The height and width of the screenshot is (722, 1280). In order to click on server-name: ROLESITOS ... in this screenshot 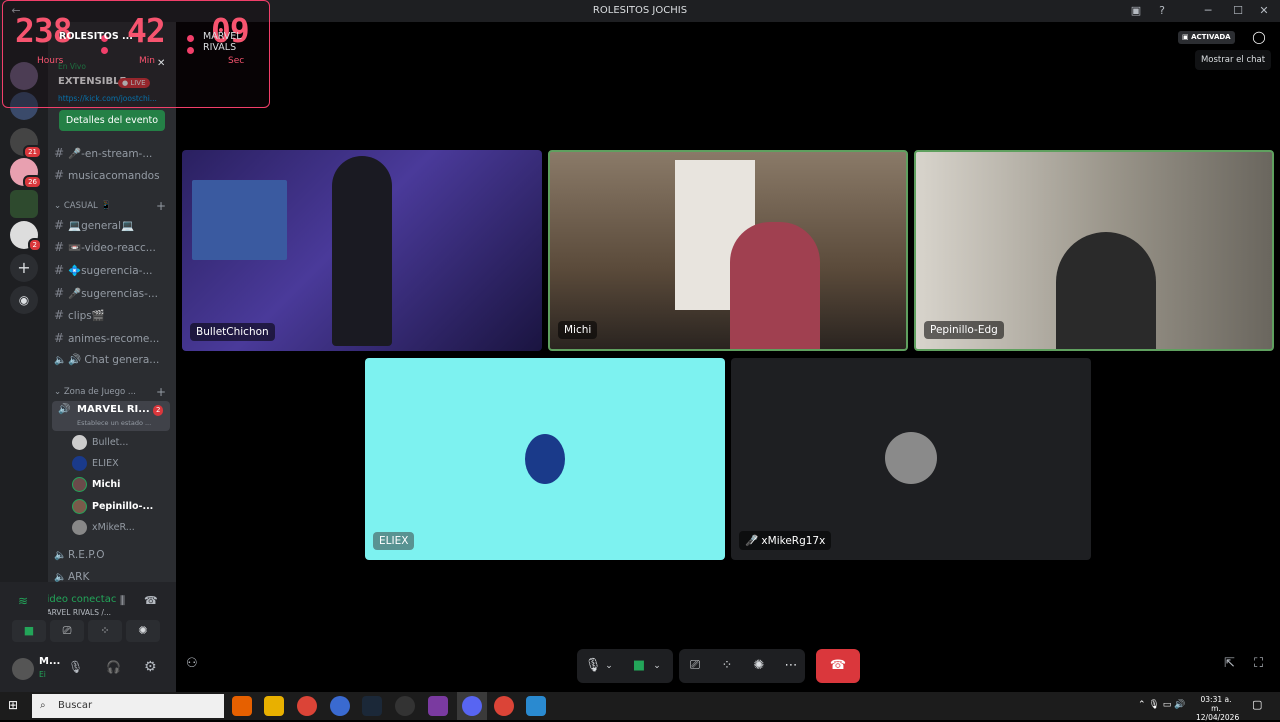, I will do `click(96, 36)`.